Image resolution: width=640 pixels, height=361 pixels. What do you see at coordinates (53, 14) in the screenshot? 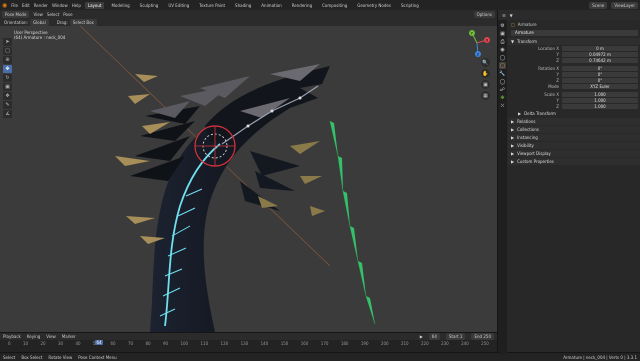
I see `menu-select: Select` at bounding box center [53, 14].